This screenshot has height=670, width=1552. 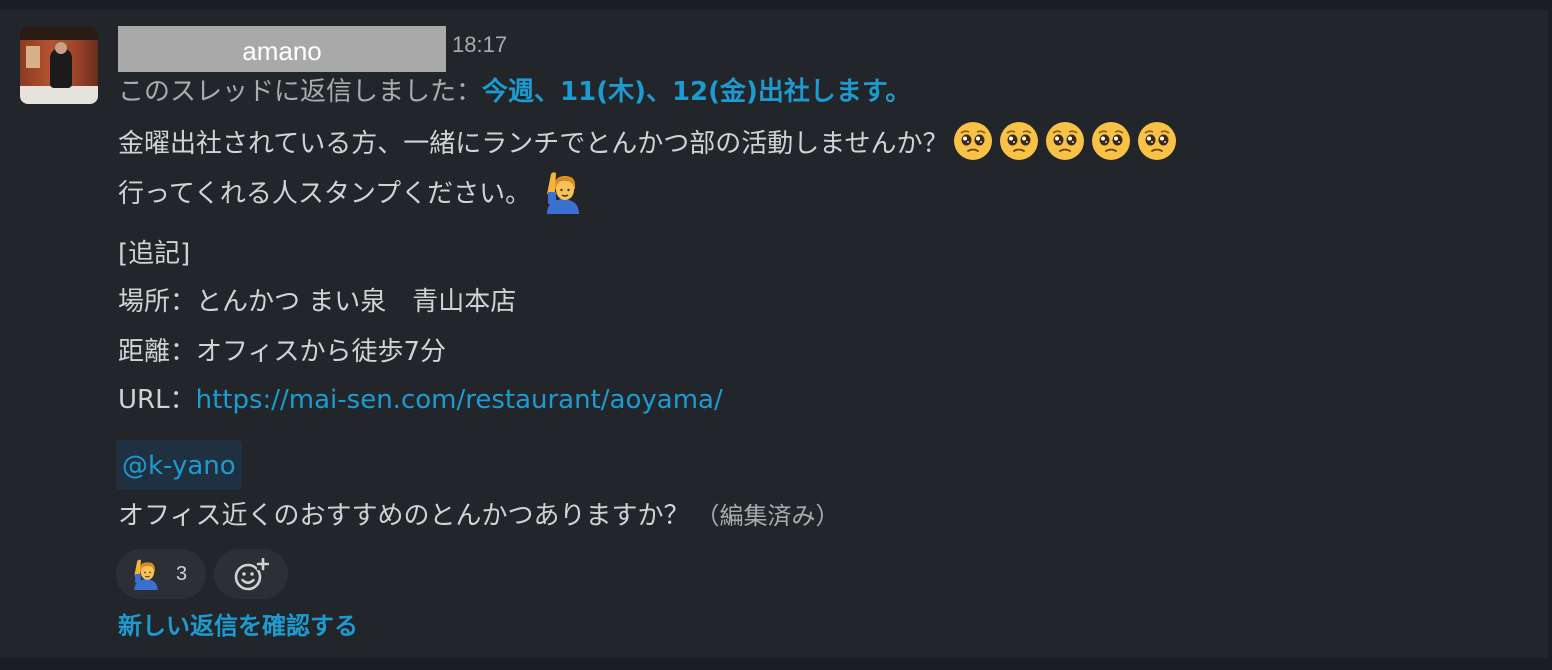 I want to click on reaction-raising-hand: 3, so click(x=161, y=574).